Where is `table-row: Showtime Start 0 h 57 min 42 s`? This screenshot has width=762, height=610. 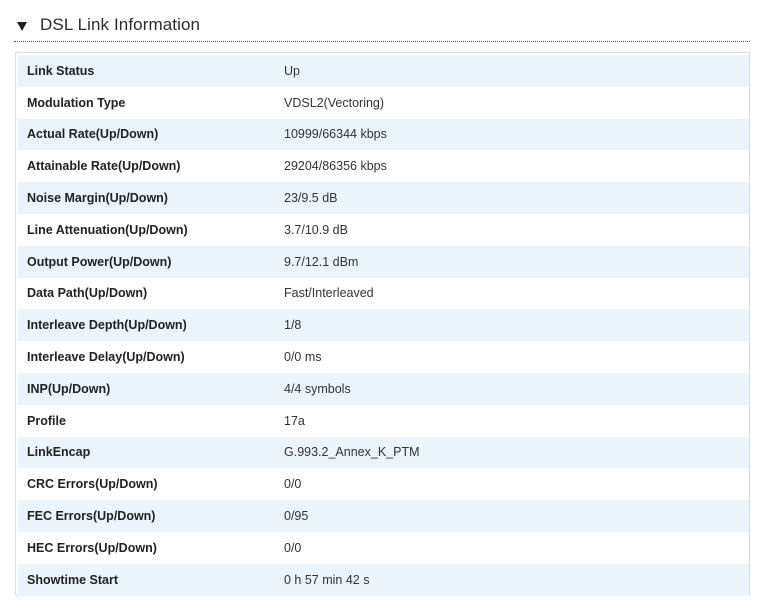 table-row: Showtime Start 0 h 57 min 42 s is located at coordinates (383, 579).